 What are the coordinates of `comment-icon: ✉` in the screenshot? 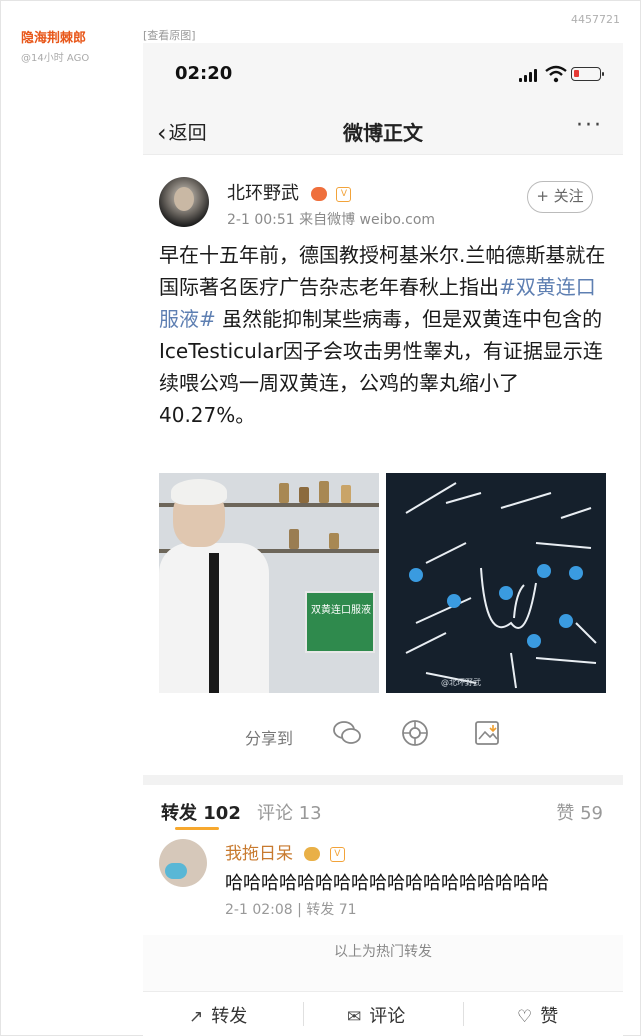 It's located at (354, 1017).